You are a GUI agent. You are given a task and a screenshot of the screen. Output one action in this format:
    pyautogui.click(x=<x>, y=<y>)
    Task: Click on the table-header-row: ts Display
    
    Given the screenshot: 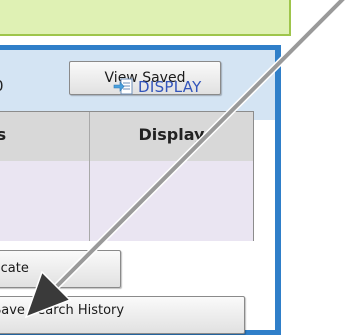 What is the action you would take?
    pyautogui.click(x=126, y=137)
    